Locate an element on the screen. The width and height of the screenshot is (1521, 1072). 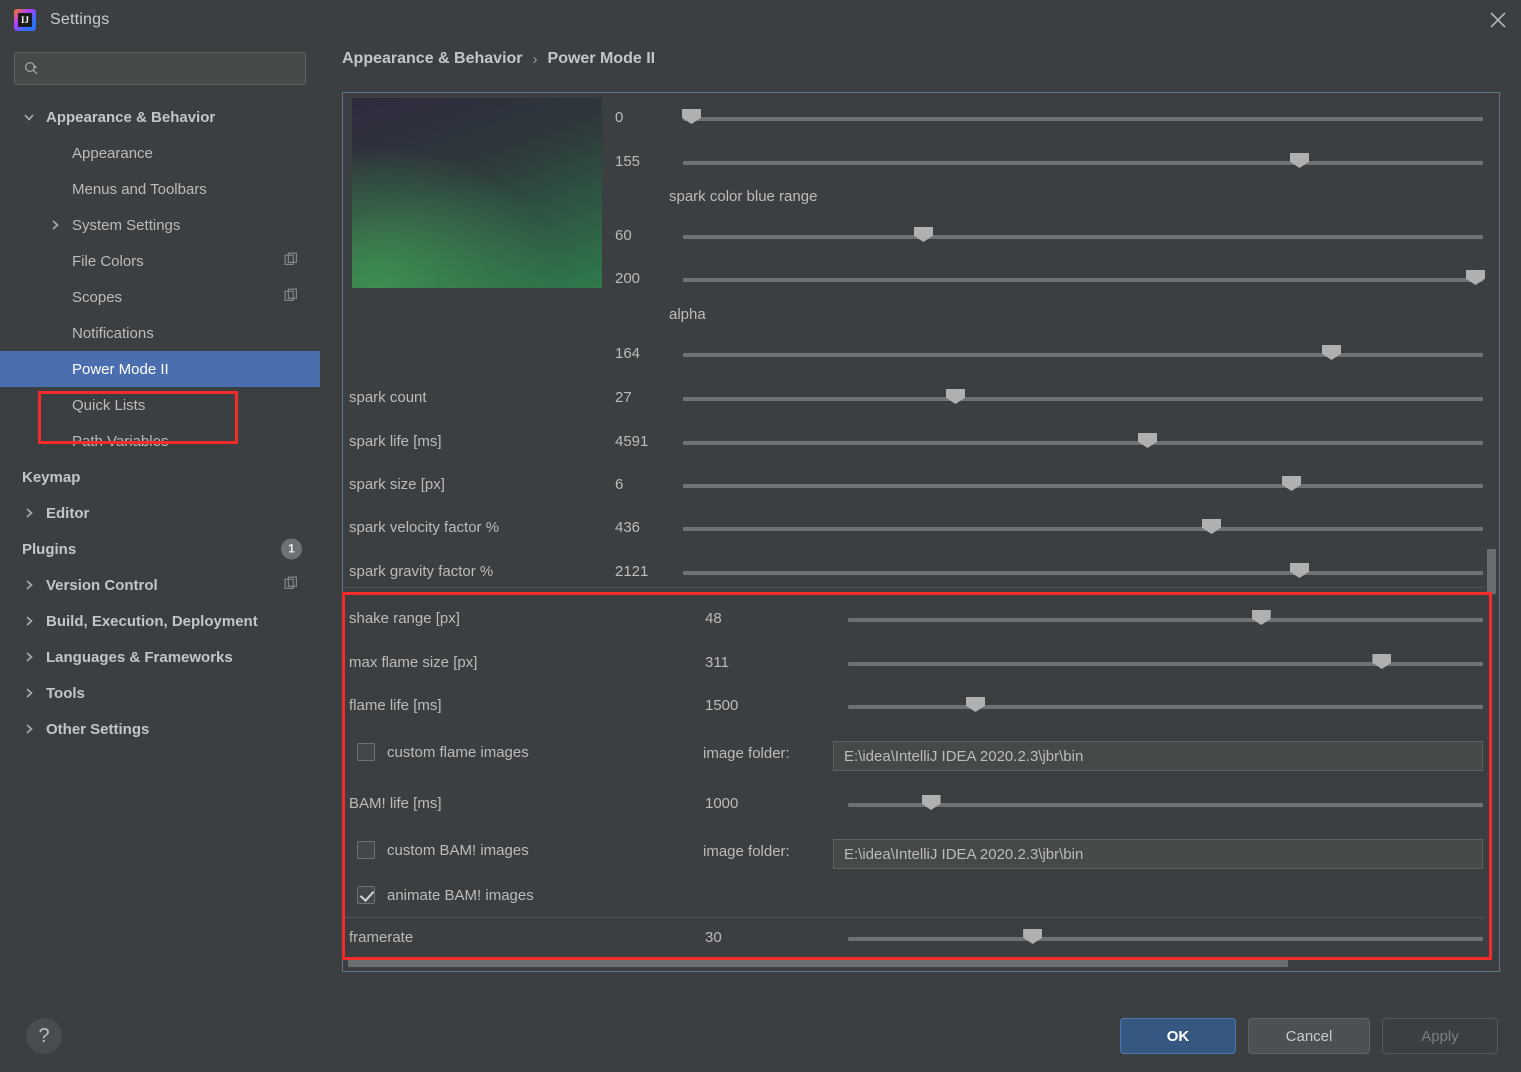
slider-spark-count is located at coordinates (1083, 399).